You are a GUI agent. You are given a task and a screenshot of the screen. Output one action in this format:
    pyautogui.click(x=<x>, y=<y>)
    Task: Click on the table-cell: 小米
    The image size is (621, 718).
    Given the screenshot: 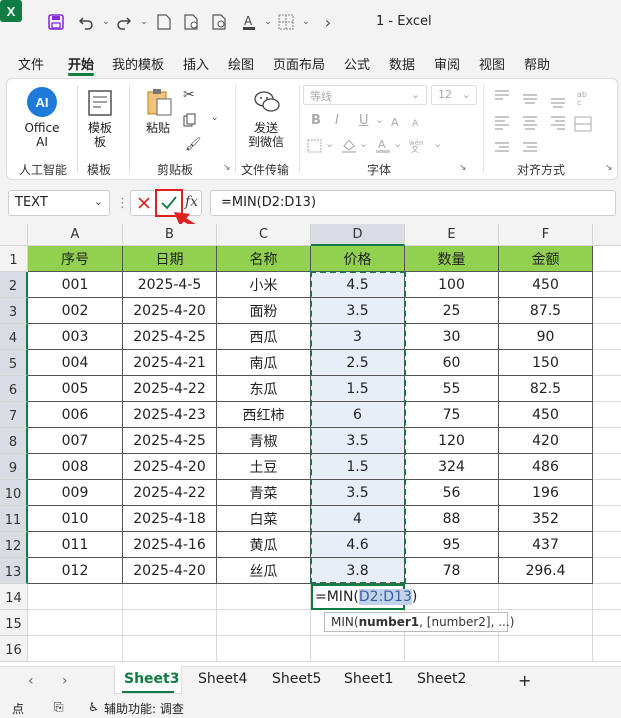 What is the action you would take?
    pyautogui.click(x=264, y=285)
    